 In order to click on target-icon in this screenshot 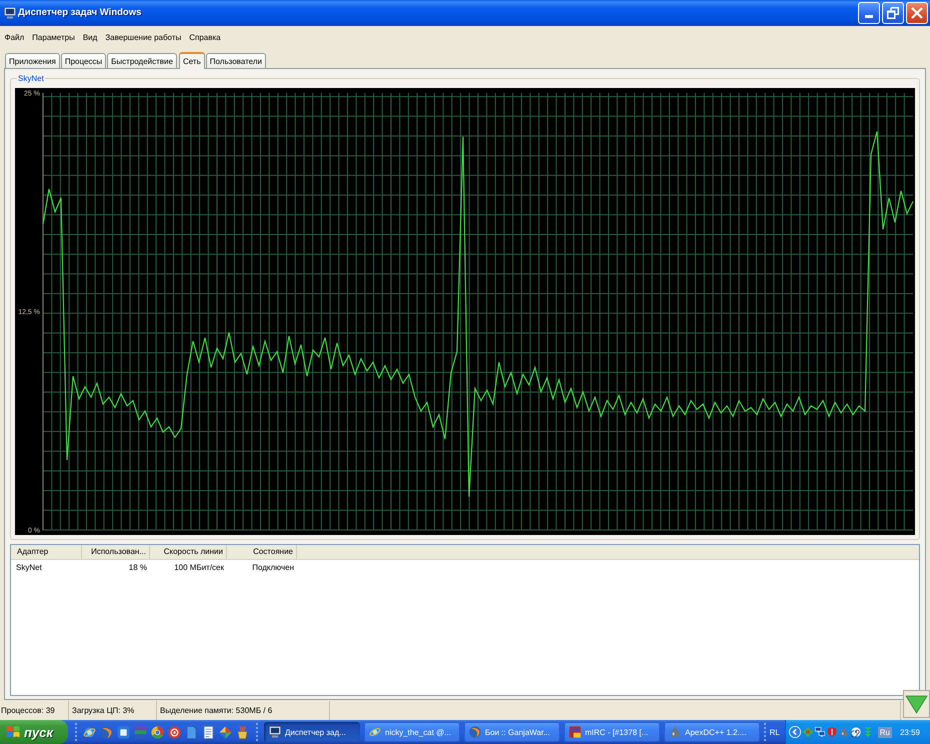, I will do `click(174, 732)`.